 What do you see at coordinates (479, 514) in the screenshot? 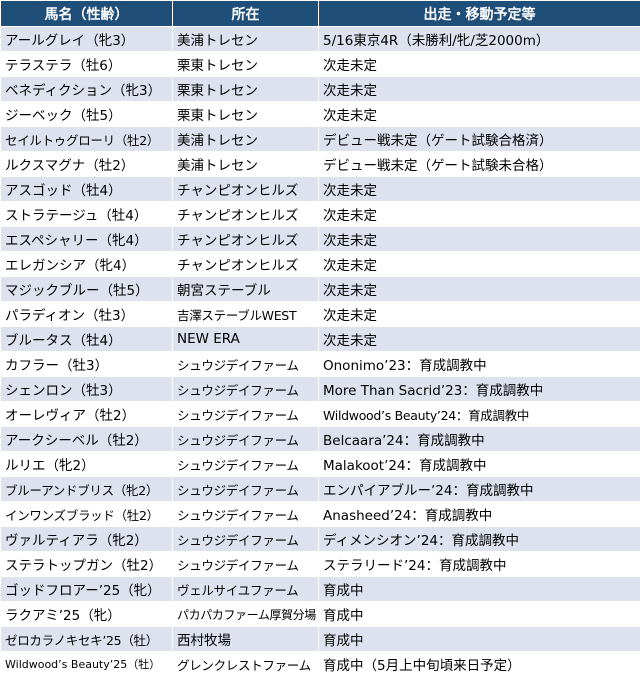
I see `plan: Anasheed’24：育成調教中` at bounding box center [479, 514].